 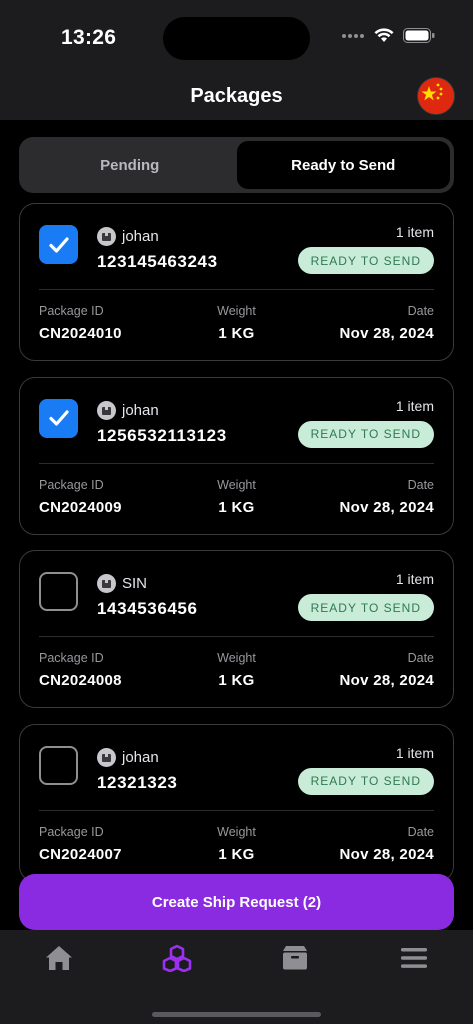 I want to click on create-ship-request-button: Create Ship Request (2), so click(x=236, y=902).